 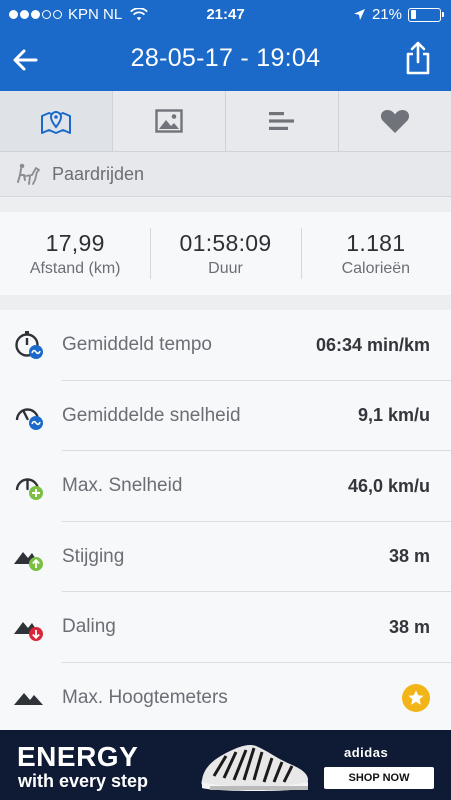 What do you see at coordinates (416, 697) in the screenshot?
I see `star-icon` at bounding box center [416, 697].